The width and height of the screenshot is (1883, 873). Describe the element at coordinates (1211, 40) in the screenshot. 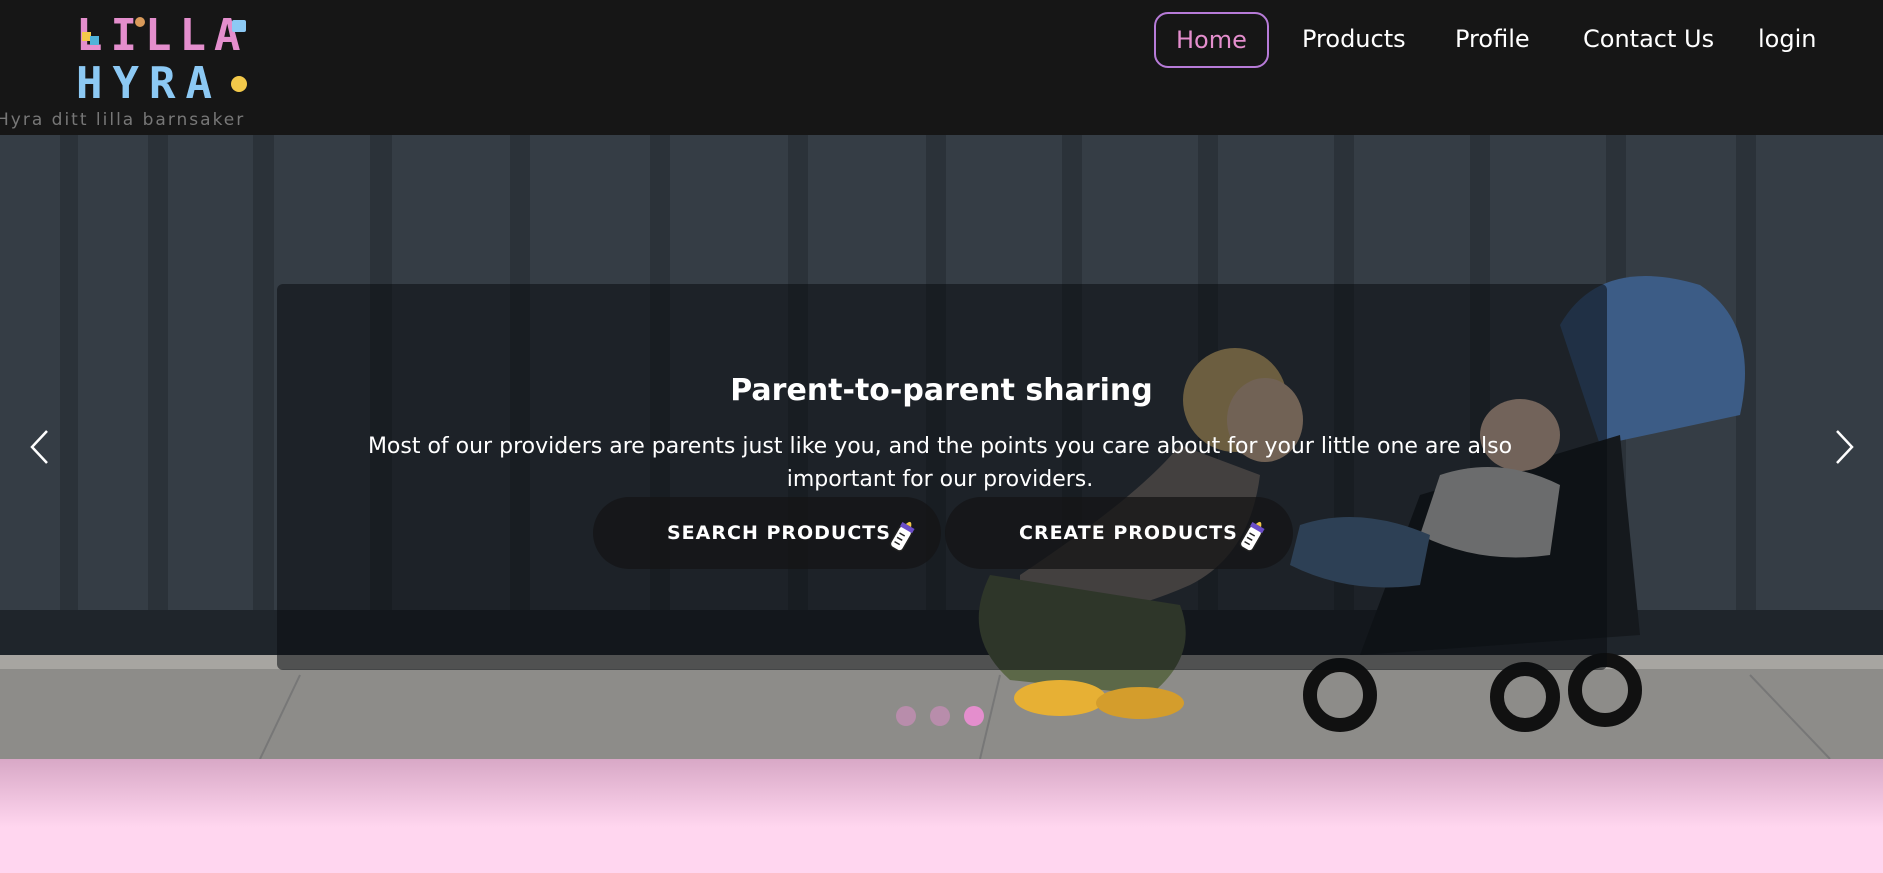

I see `nav-home: Home` at that location.